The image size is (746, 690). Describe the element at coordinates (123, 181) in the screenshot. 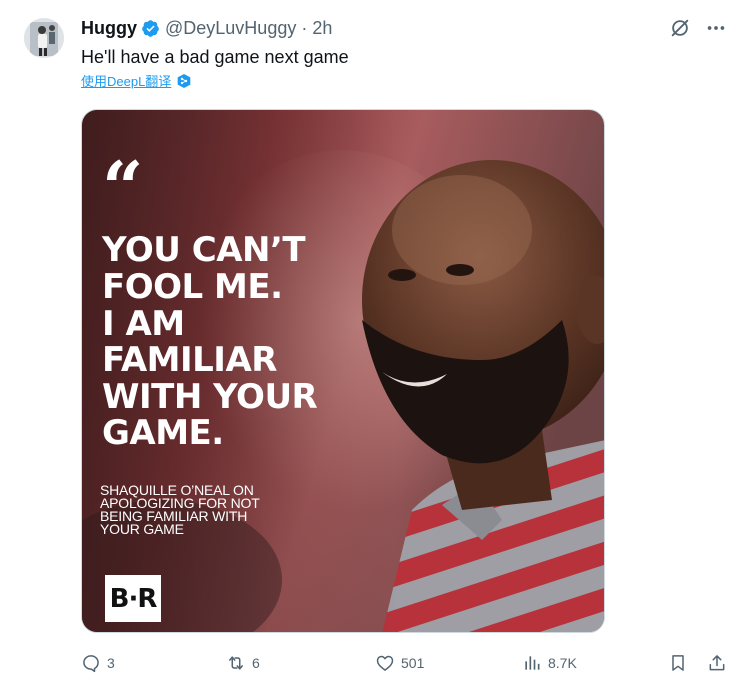

I see `quote-mark: “` at that location.